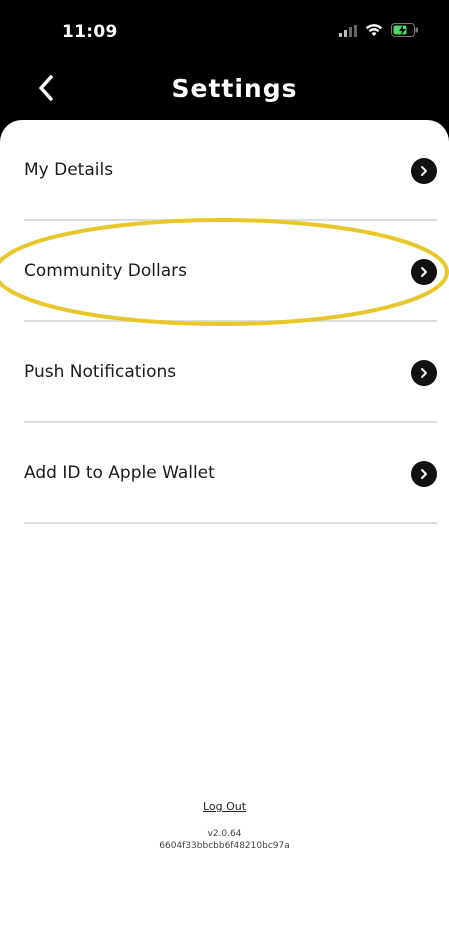 The image size is (449, 937). I want to click on cellular-signal-icon, so click(348, 31).